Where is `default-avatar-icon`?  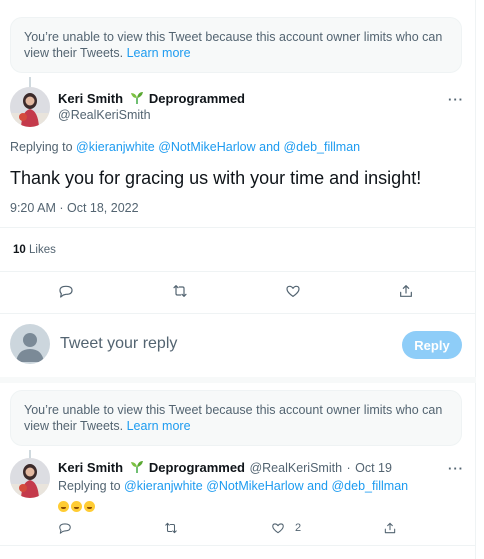 default-avatar-icon is located at coordinates (30, 347).